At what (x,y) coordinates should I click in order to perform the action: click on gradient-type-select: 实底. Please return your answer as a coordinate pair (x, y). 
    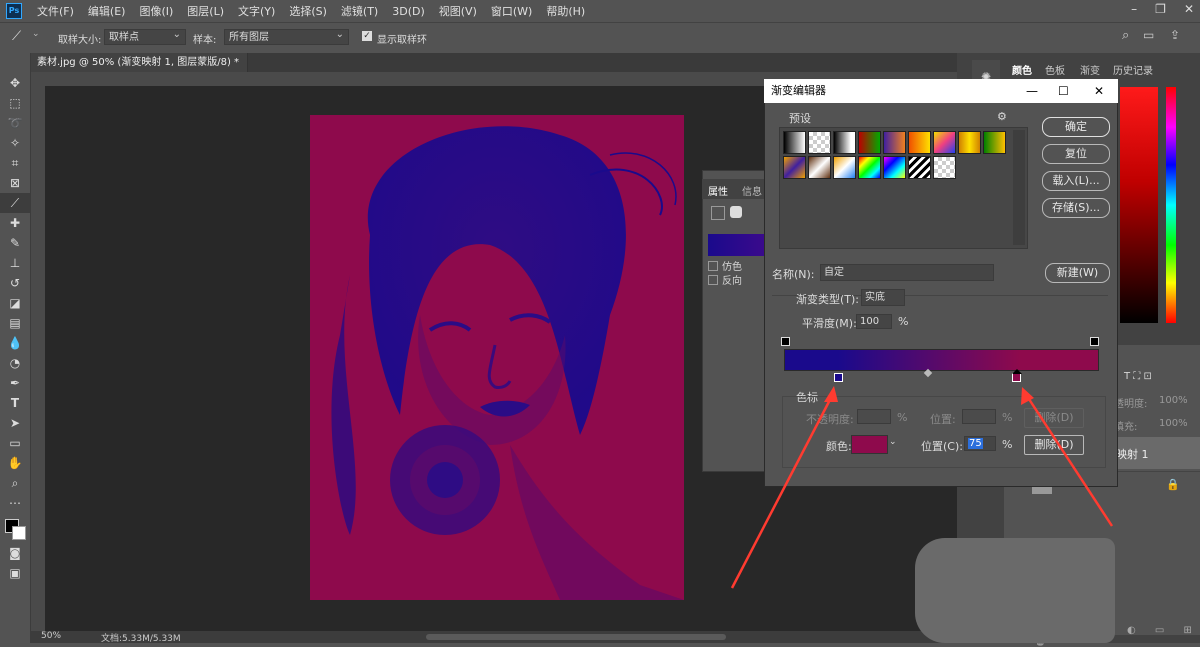
    Looking at the image, I should click on (883, 297).